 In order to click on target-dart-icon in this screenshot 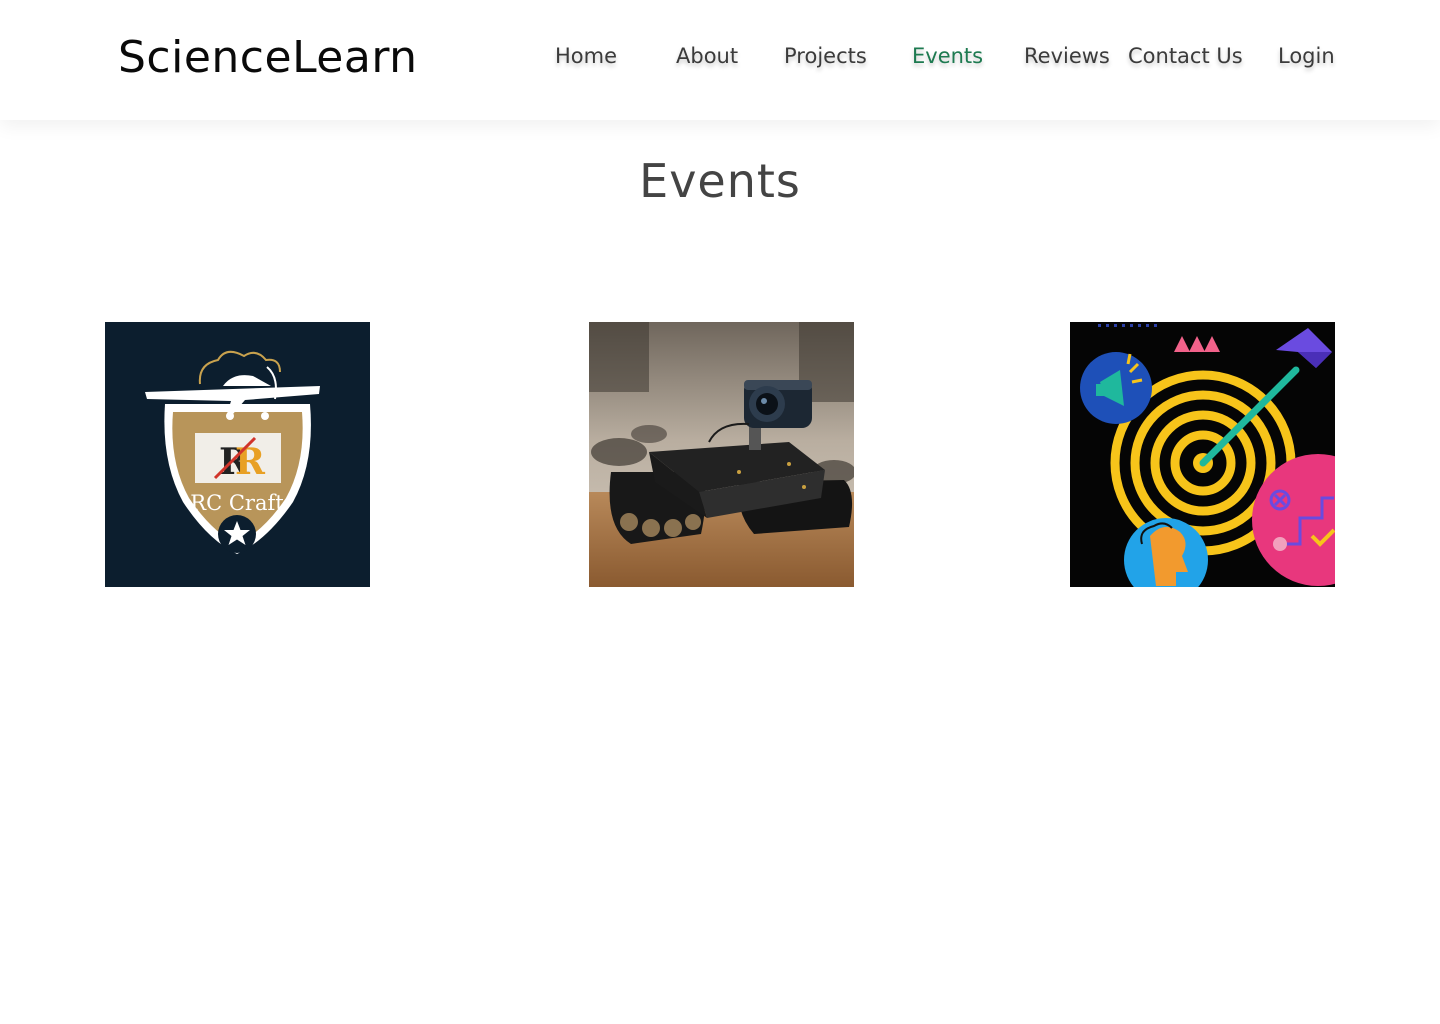, I will do `click(1202, 454)`.